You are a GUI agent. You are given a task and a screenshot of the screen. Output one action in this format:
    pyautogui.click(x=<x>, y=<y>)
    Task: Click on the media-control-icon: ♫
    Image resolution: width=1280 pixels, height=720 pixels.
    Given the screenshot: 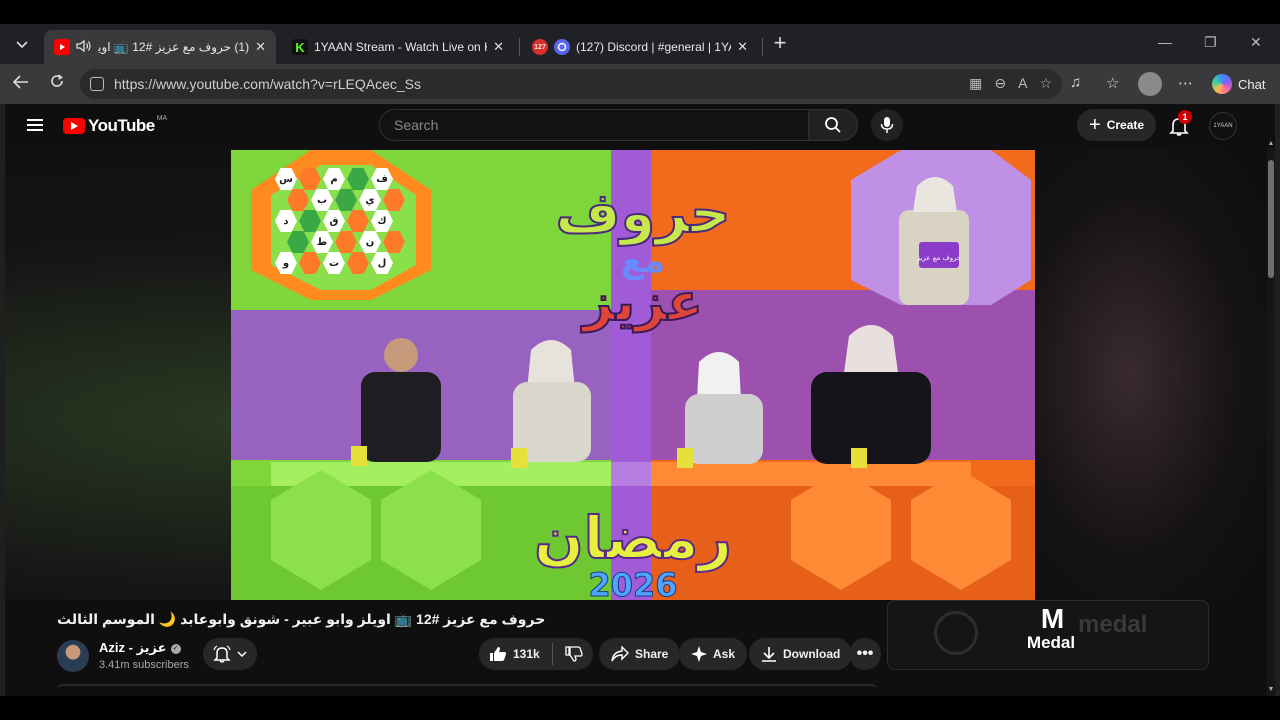 What is the action you would take?
    pyautogui.click(x=1075, y=82)
    